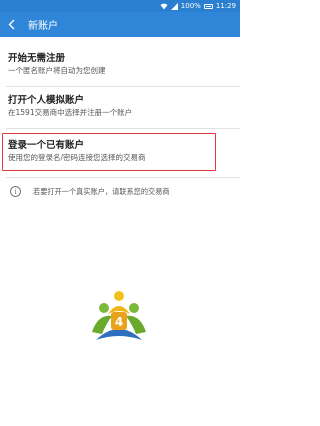 The height and width of the screenshot is (426, 320). I want to click on signal-icon, so click(174, 6).